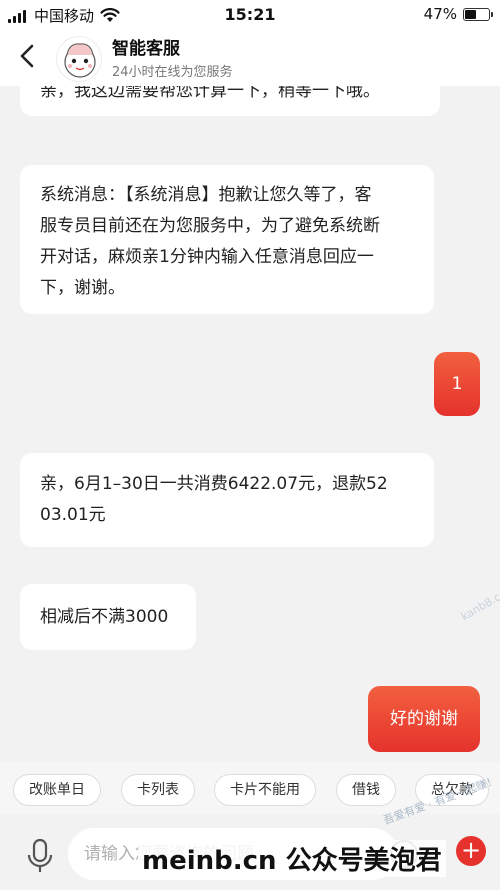 This screenshot has width=500, height=890. I want to click on nav-bar: 智能客服 24小时在线为您服务, so click(250, 58).